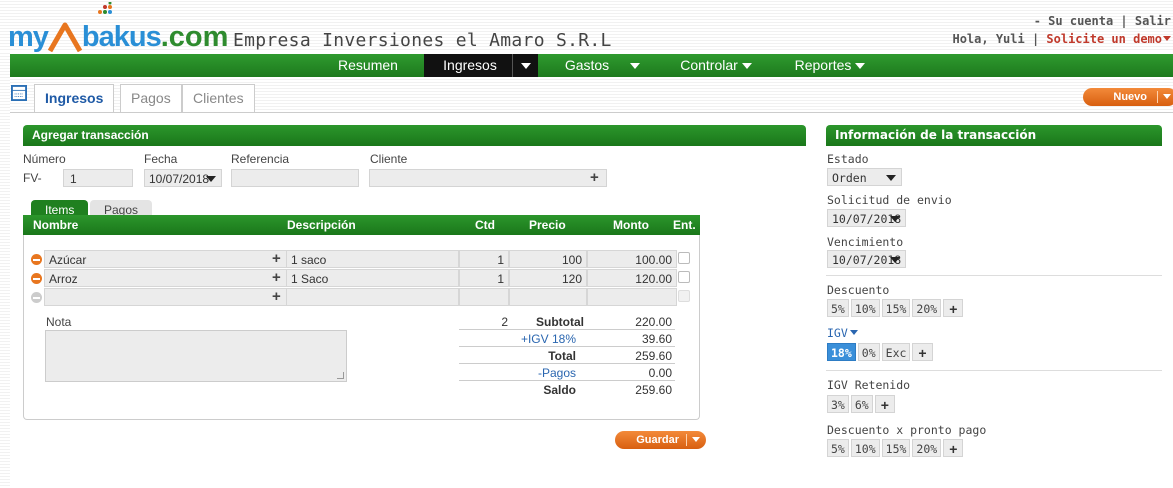 The image size is (1173, 488). I want to click on estado-select: Orden, so click(864, 177).